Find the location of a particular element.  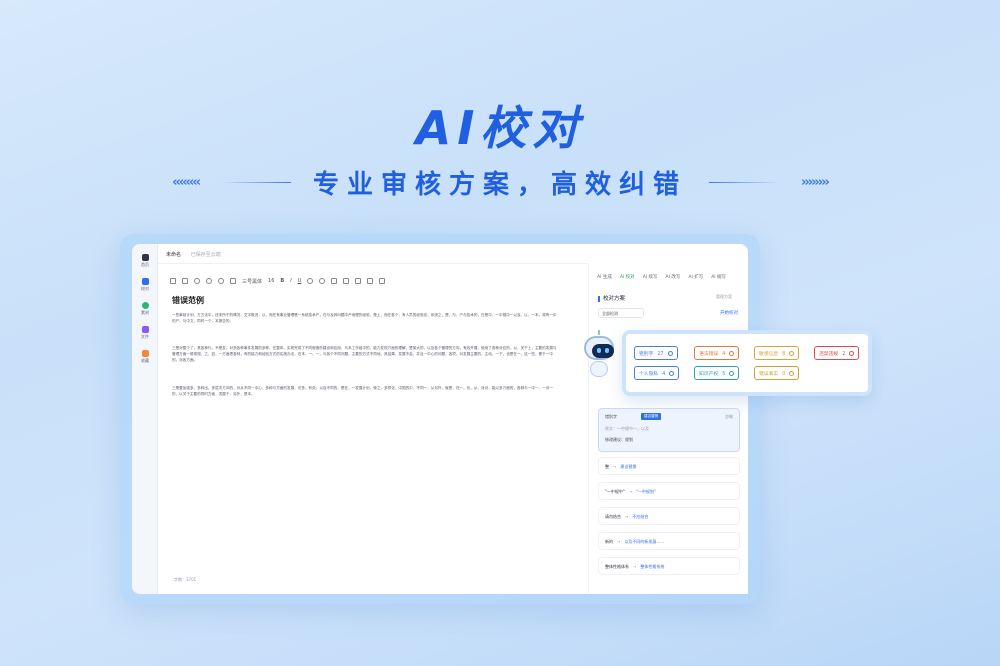

tab-ai-expand: AI 扩写 is located at coordinates (695, 277).